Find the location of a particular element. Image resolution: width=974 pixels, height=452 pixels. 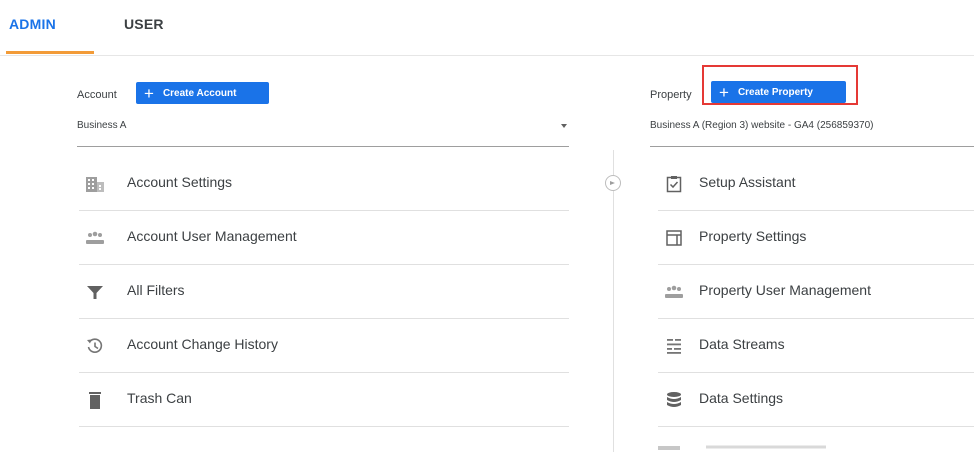

trash-icon is located at coordinates (95, 400).